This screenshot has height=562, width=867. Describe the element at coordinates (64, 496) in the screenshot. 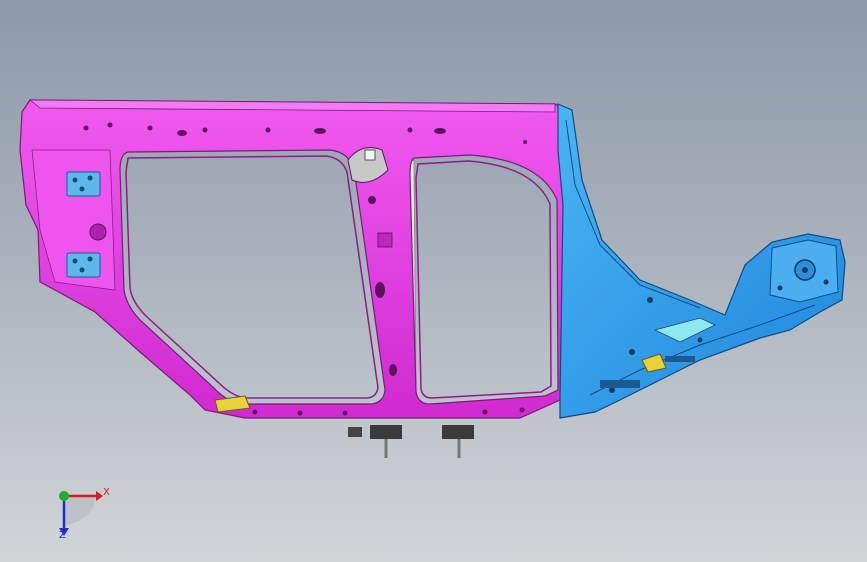

I see `y-axis-dot` at that location.